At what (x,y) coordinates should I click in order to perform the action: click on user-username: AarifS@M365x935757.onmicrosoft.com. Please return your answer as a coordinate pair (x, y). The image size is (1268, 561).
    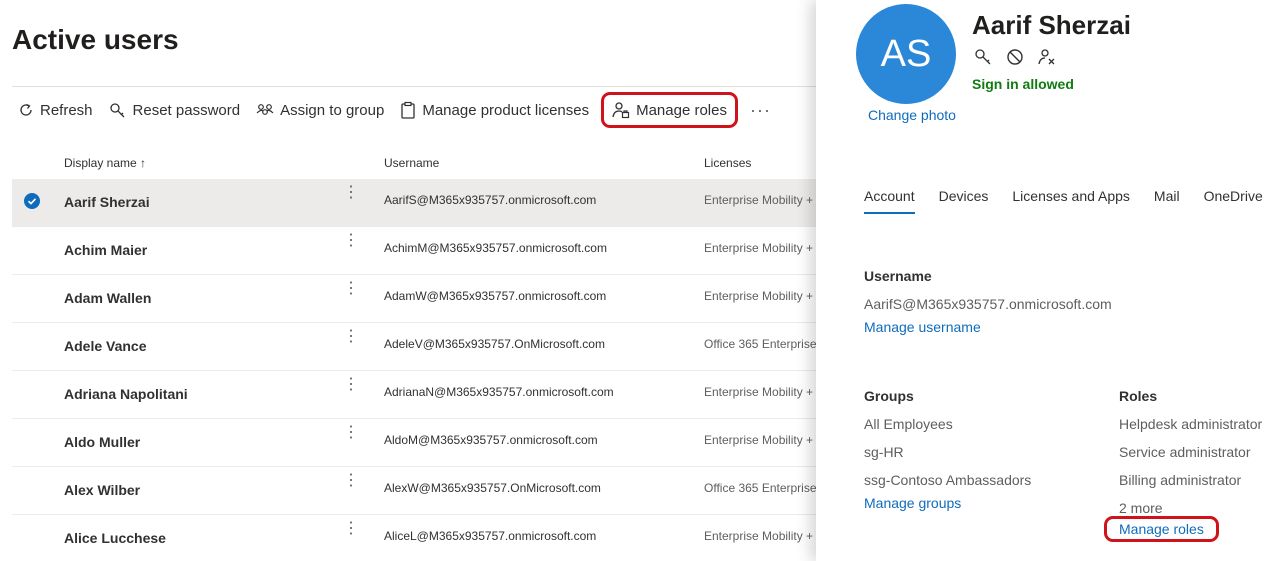
    Looking at the image, I should click on (490, 200).